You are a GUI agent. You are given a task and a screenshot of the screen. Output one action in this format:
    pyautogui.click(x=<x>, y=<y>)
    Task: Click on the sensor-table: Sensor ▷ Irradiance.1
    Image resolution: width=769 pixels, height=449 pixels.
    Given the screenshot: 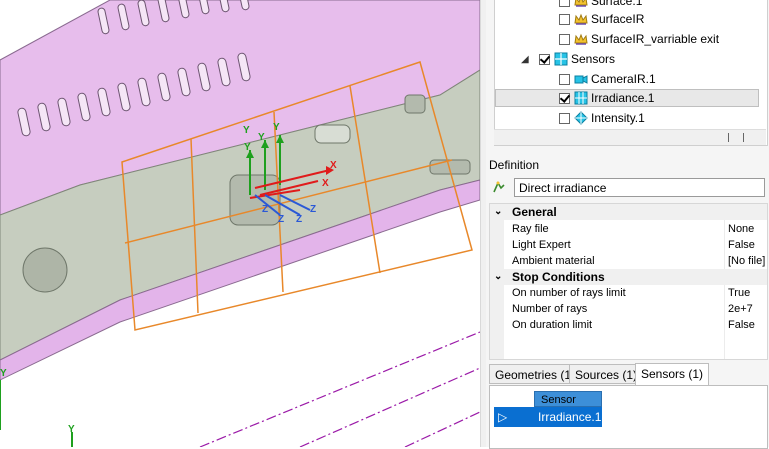 What is the action you would take?
    pyautogui.click(x=628, y=417)
    